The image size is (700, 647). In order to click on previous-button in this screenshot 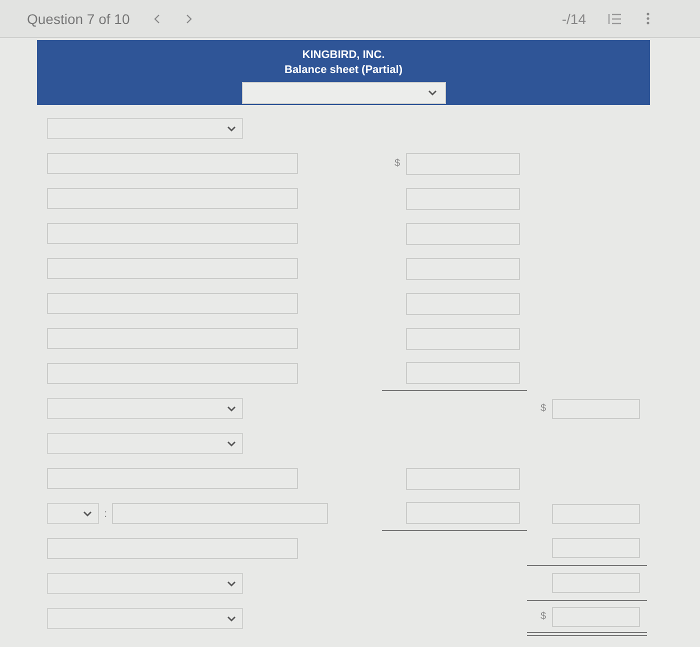, I will do `click(157, 19)`.